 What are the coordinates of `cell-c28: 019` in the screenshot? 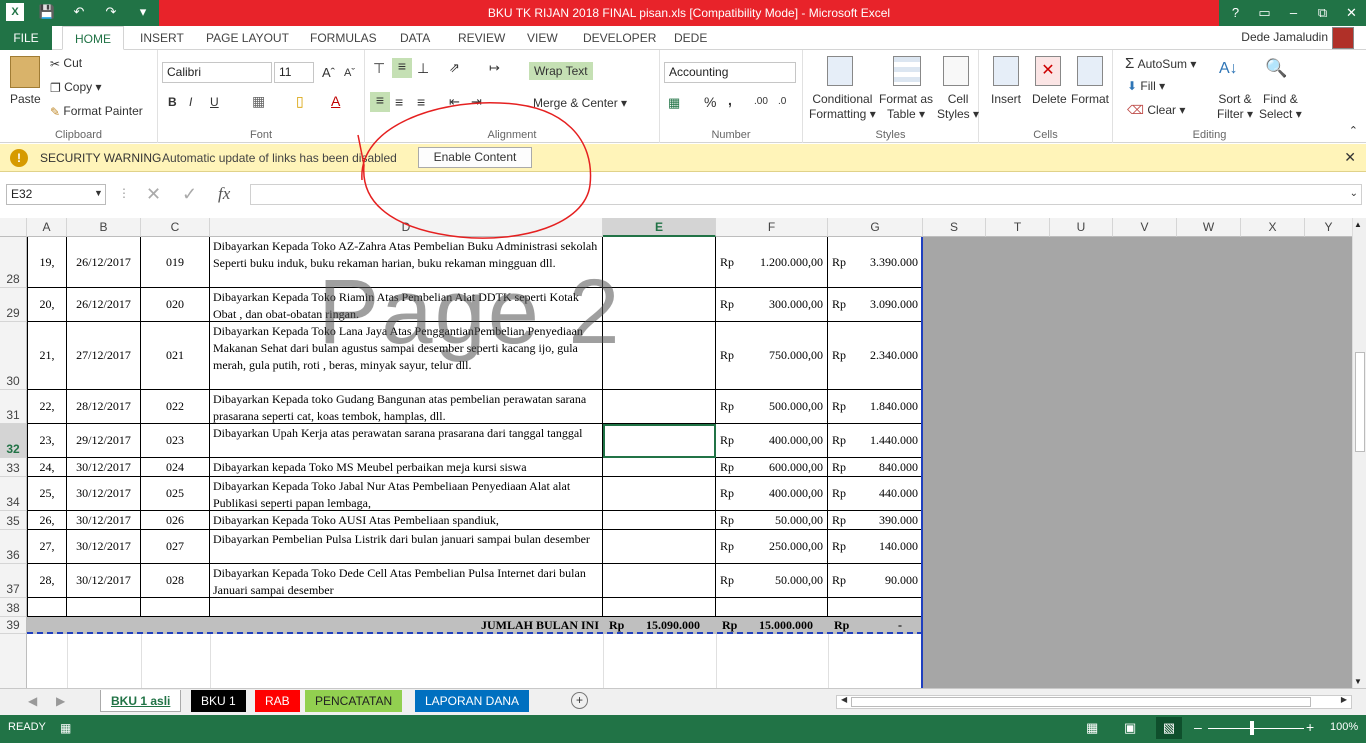 It's located at (175, 262).